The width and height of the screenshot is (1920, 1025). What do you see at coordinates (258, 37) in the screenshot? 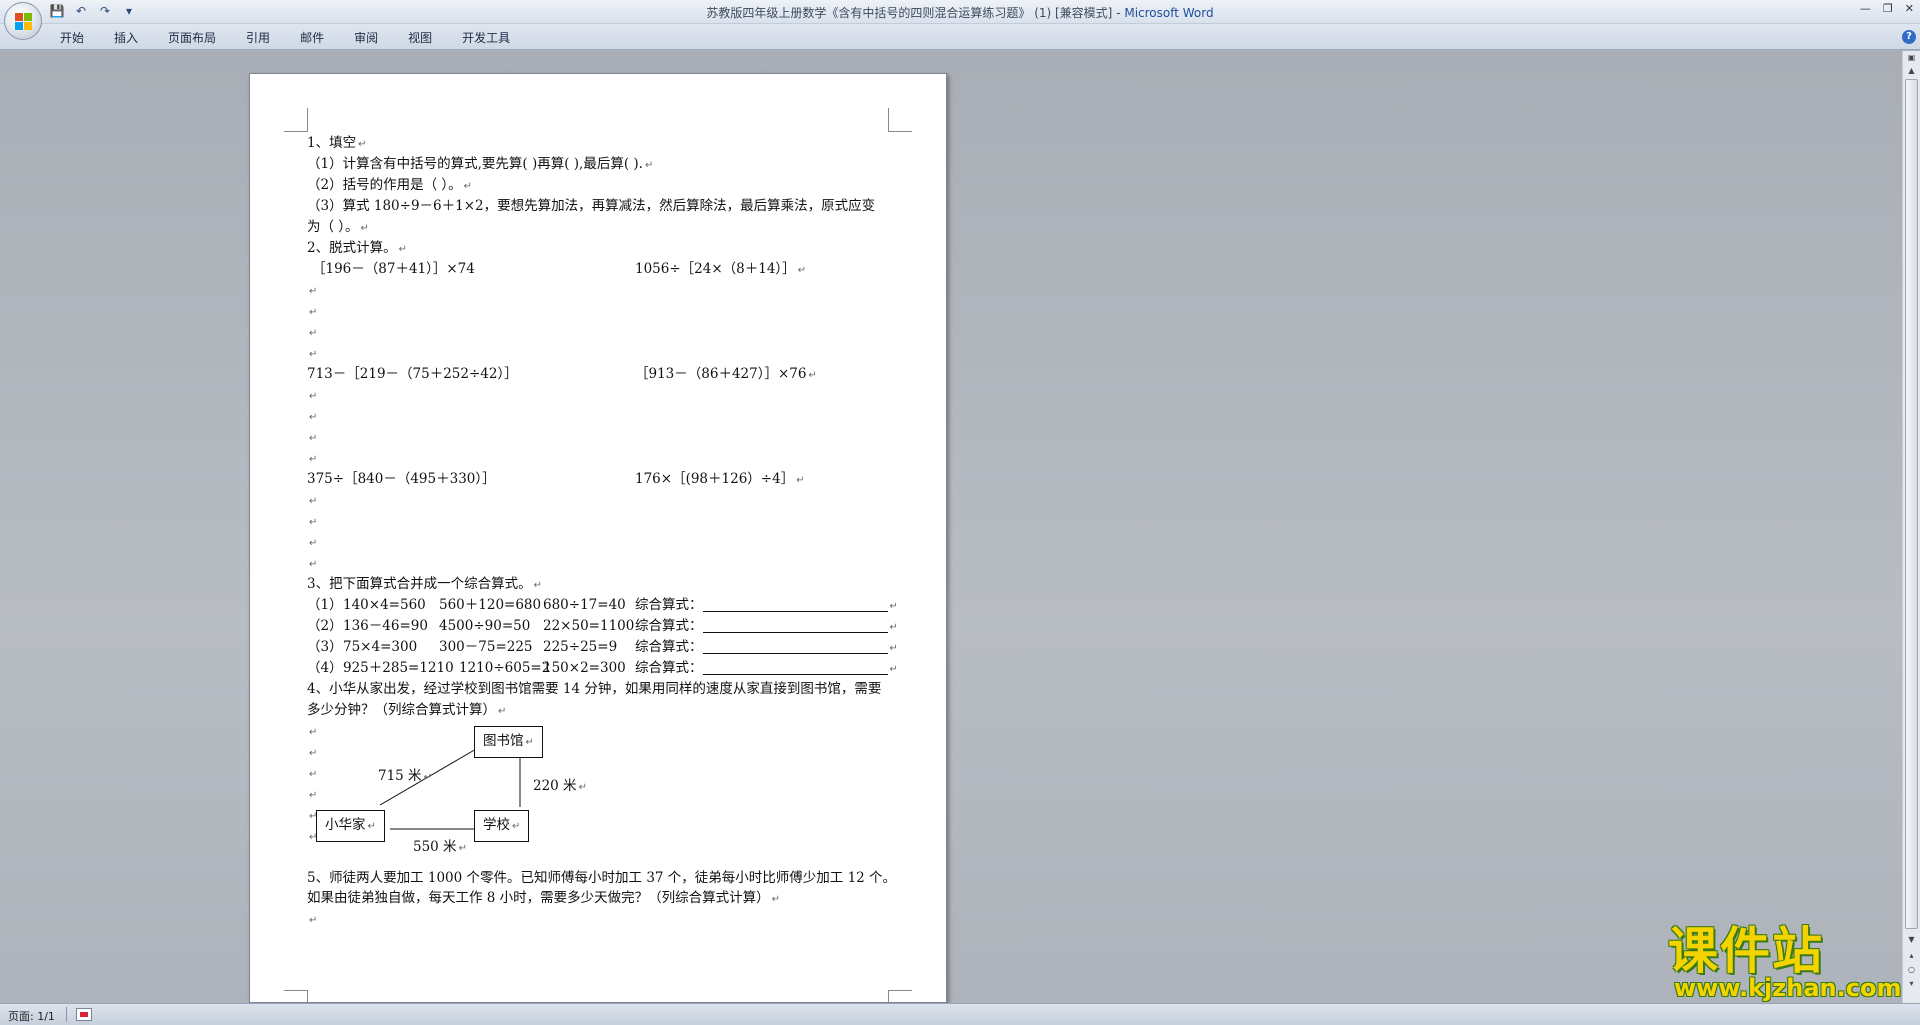
I see `tab-references: 引用` at bounding box center [258, 37].